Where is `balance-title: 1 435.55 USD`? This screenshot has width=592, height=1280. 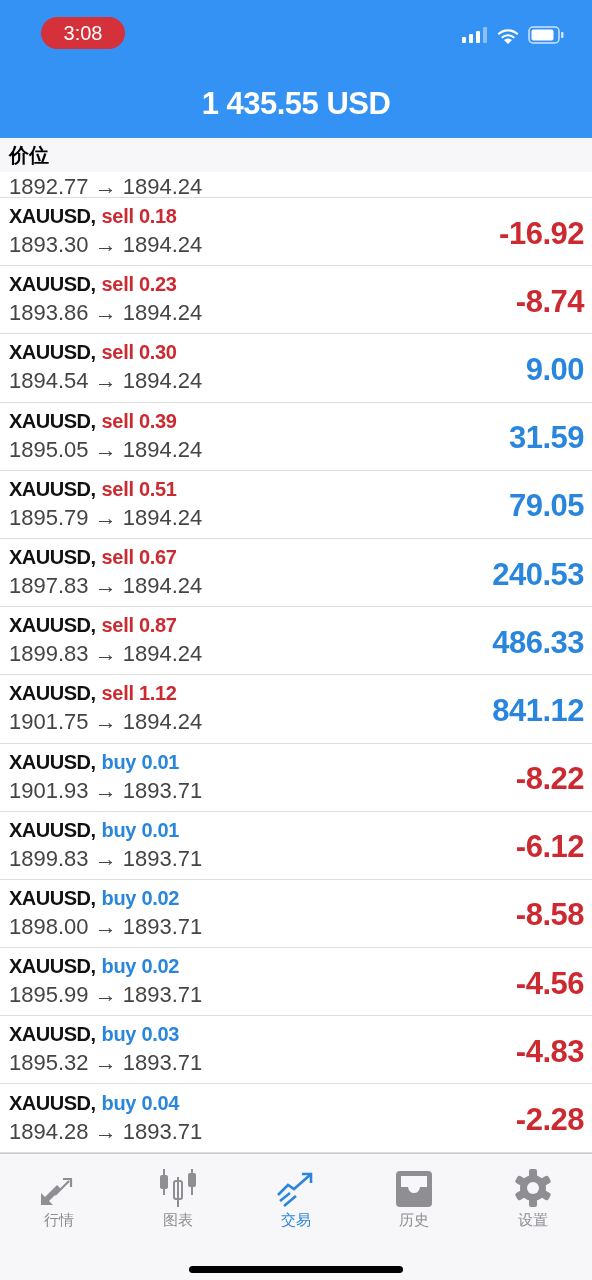
balance-title: 1 435.55 USD is located at coordinates (296, 104).